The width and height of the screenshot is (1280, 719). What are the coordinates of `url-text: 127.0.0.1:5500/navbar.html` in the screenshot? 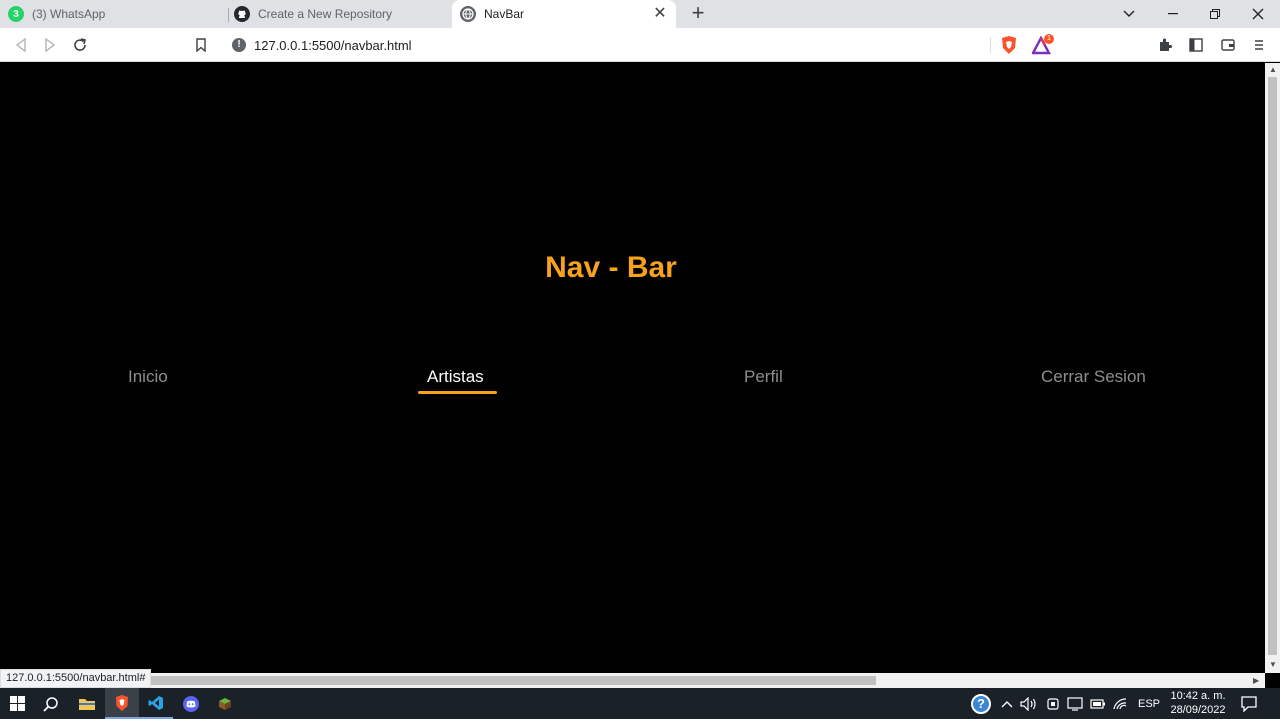 It's located at (333, 45).